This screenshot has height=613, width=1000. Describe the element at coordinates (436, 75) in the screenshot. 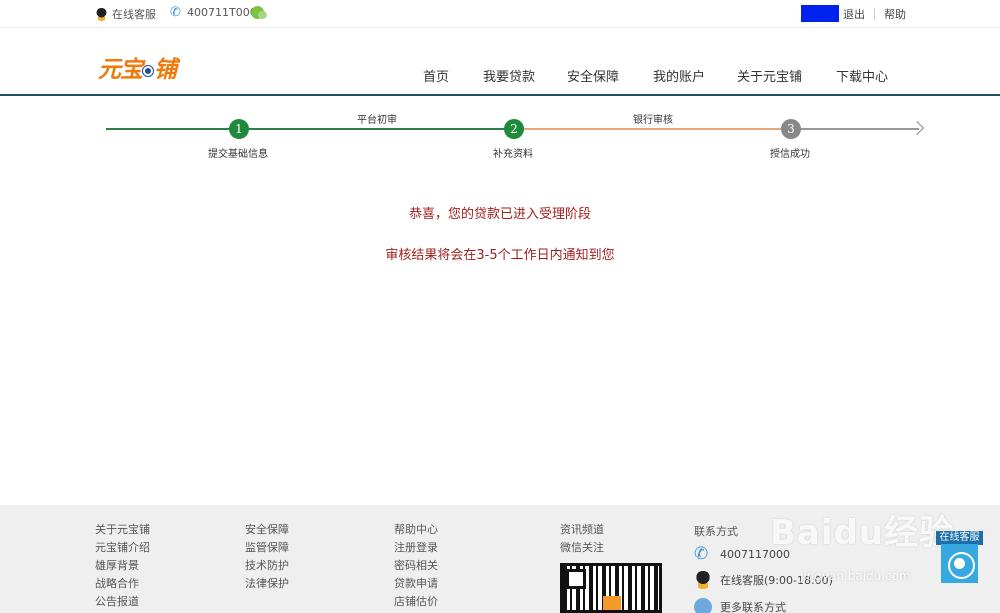

I see `nav-home: 首页` at that location.